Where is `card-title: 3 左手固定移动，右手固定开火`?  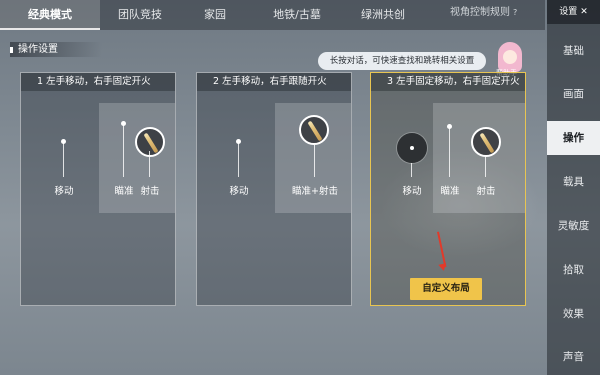
card-title: 3 左手固定移动，右手固定开火 is located at coordinates (448, 82).